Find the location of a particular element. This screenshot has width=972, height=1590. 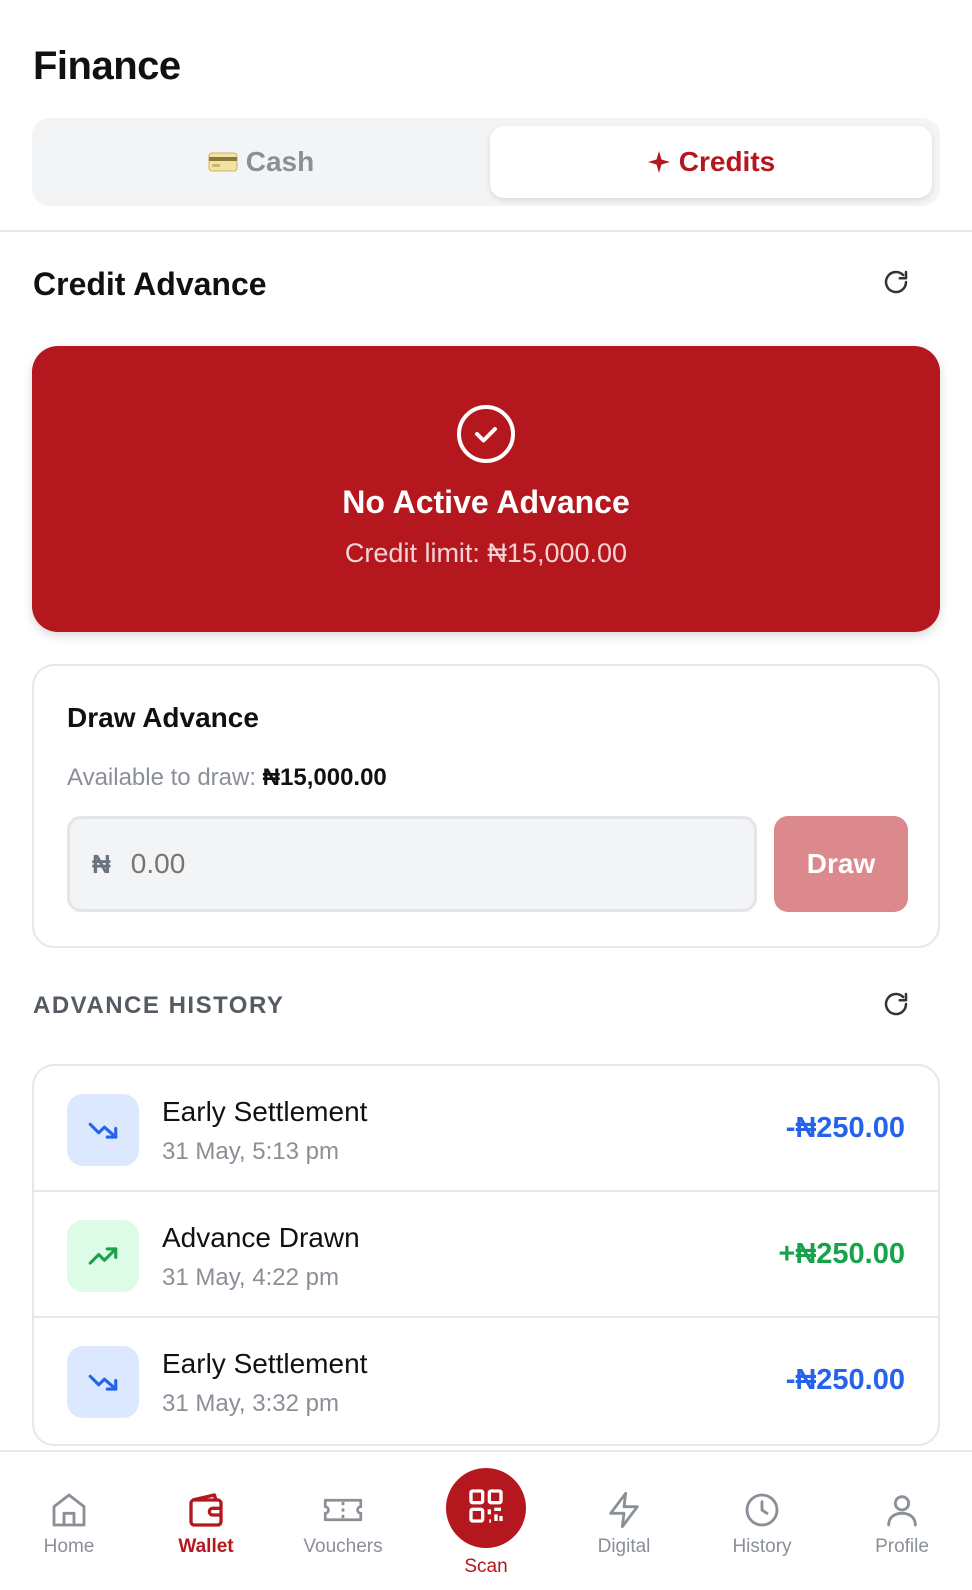

credit-limit-text: Credit limit: ₦15,000.00 is located at coordinates (486, 553).